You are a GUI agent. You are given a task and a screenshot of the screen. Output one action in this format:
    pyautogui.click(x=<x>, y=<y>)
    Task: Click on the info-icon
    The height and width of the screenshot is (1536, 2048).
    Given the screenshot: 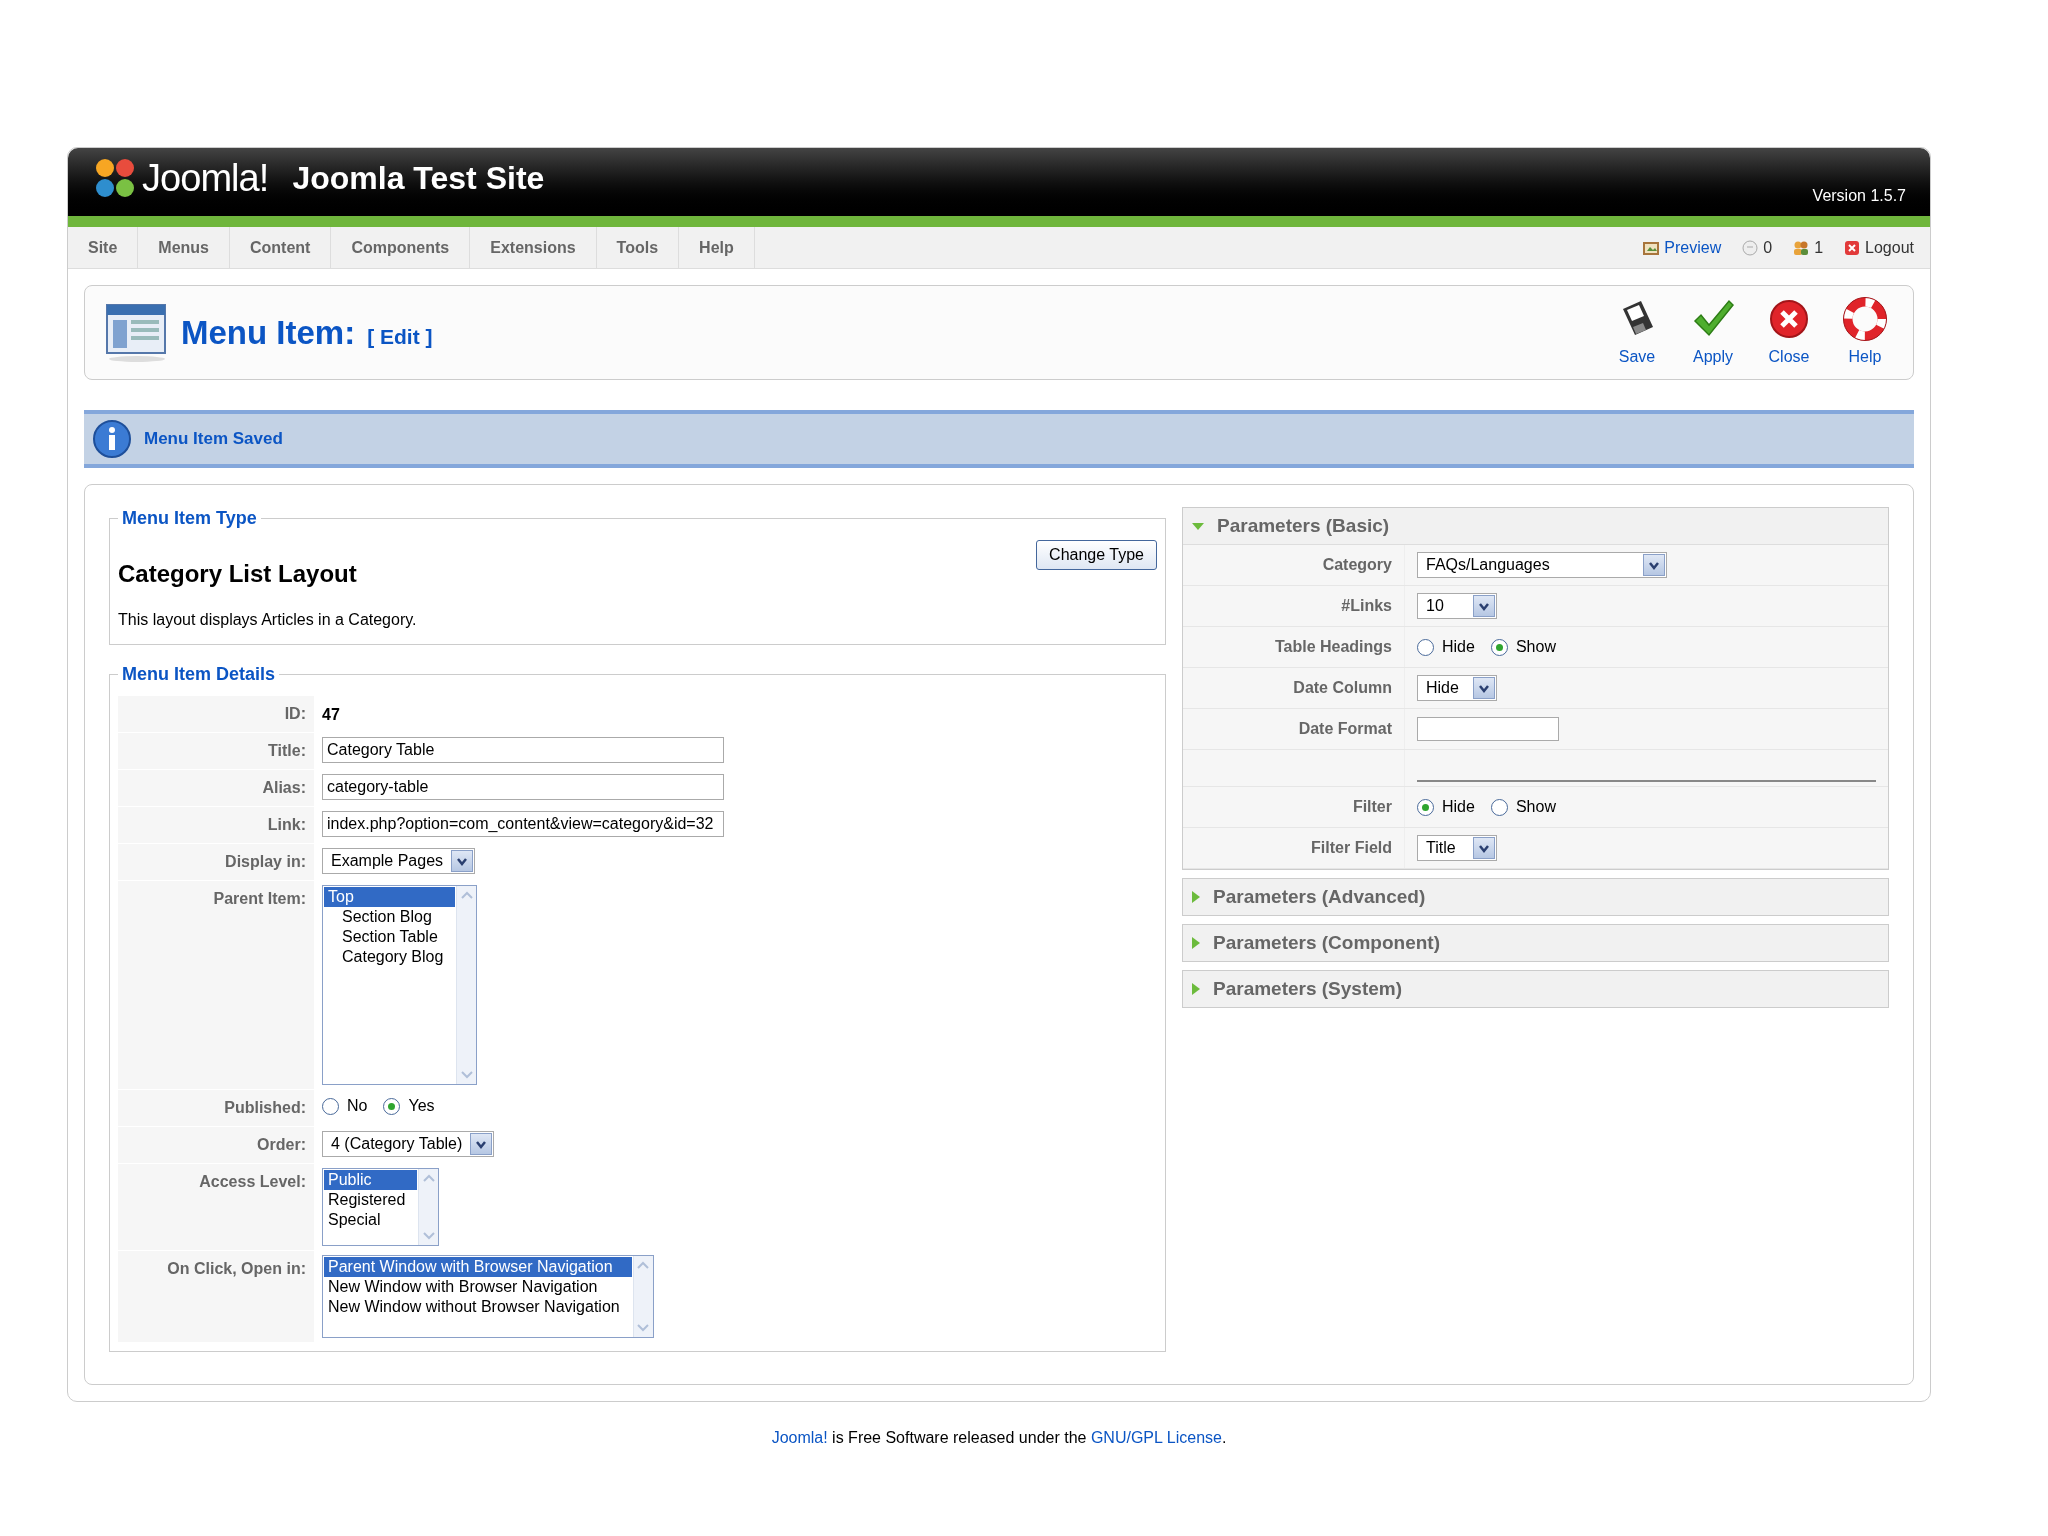 What is the action you would take?
    pyautogui.click(x=112, y=439)
    